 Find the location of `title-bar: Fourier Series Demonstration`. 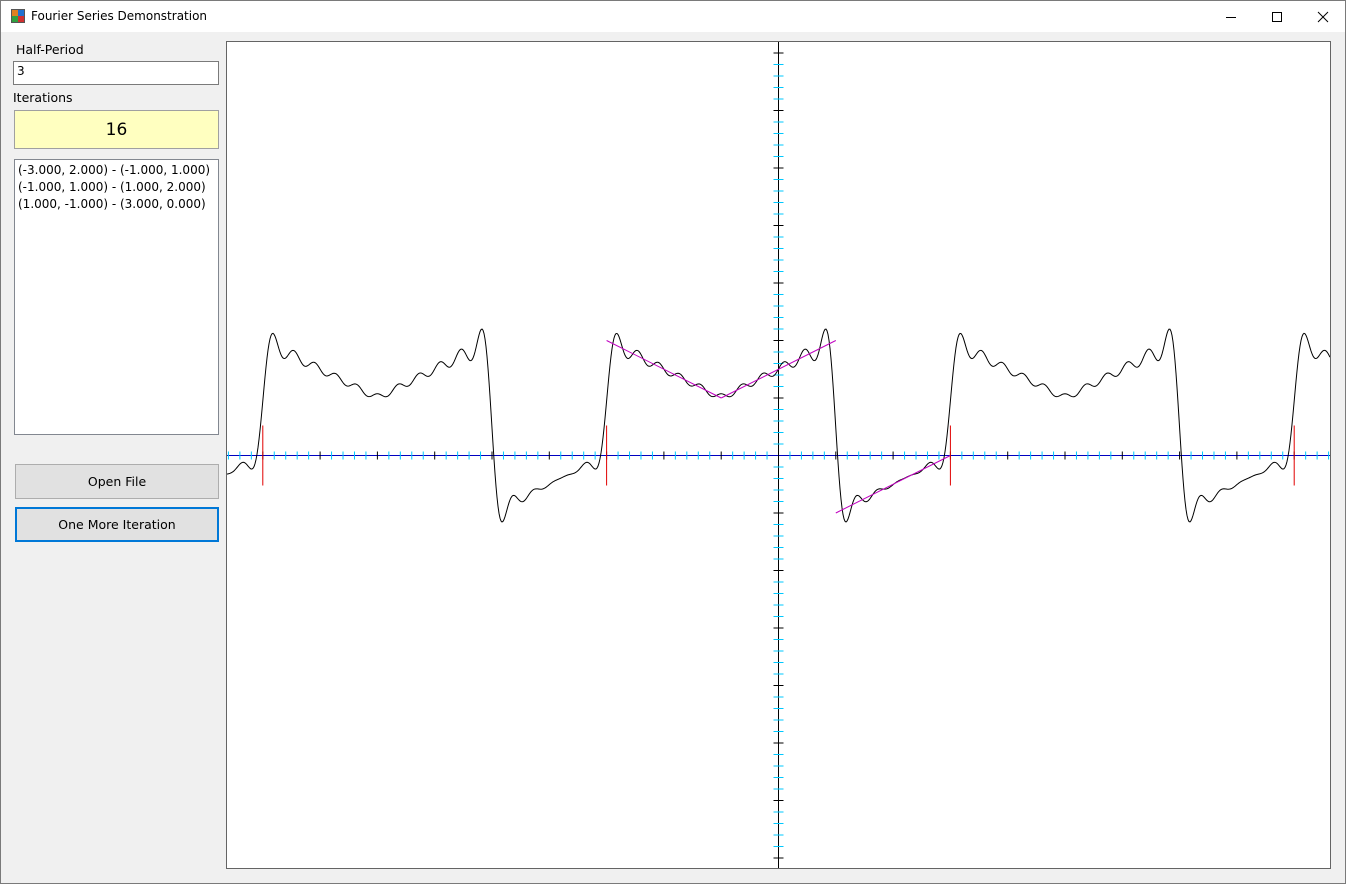

title-bar: Fourier Series Demonstration is located at coordinates (673, 16).